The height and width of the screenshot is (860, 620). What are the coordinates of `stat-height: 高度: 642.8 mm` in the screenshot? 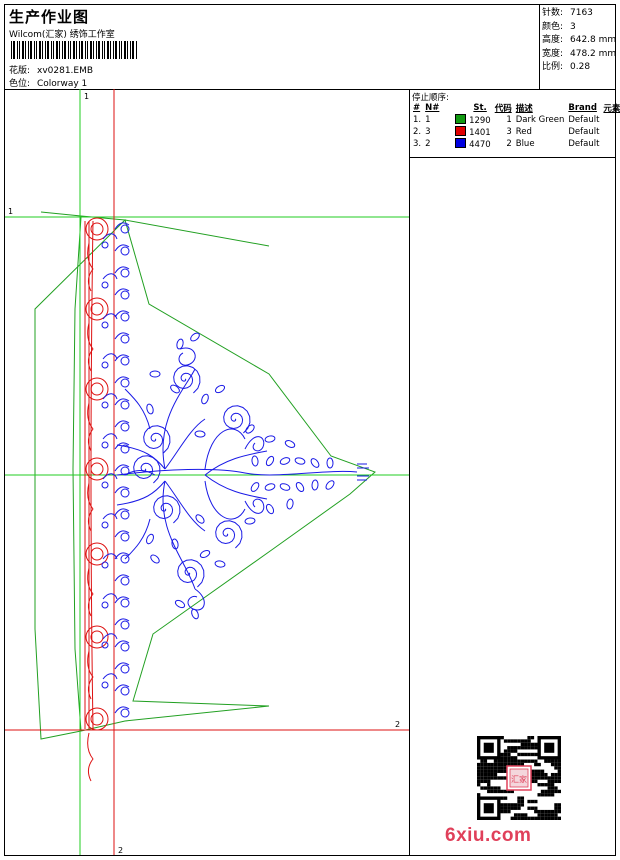 It's located at (579, 40).